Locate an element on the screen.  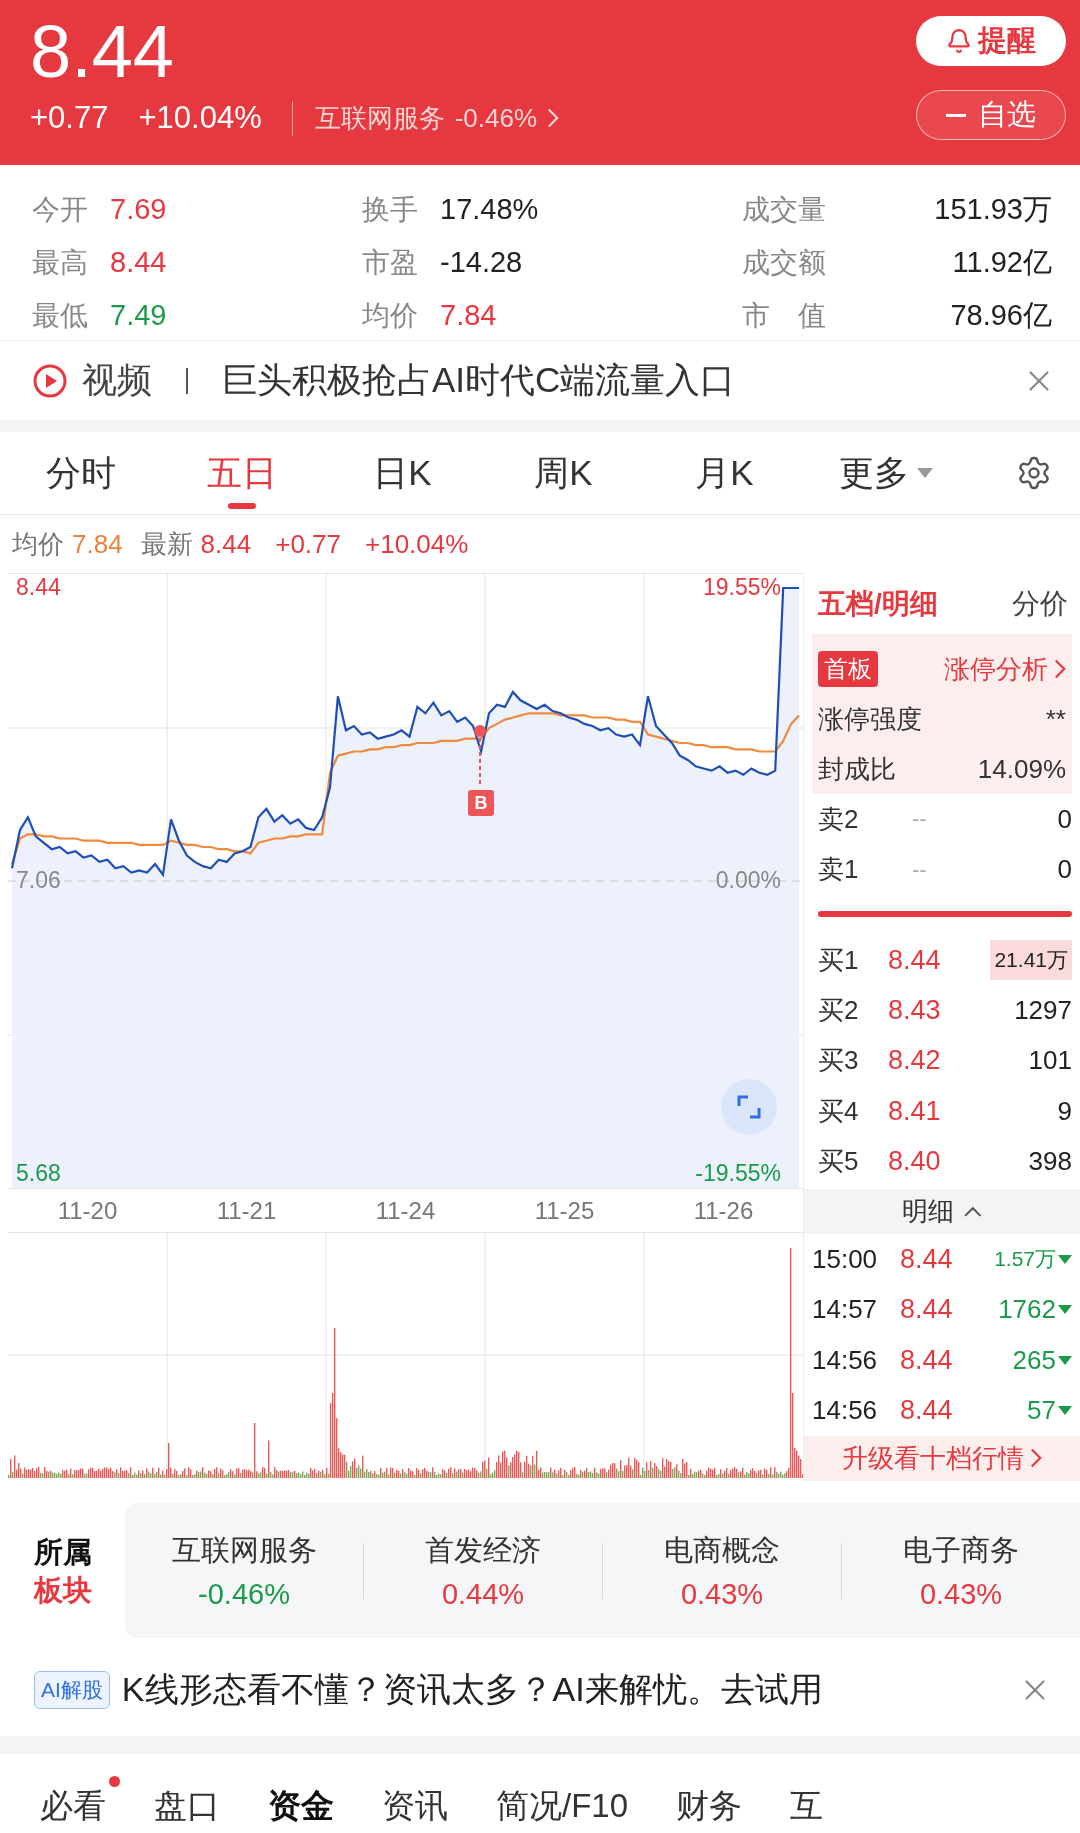
news-headline: 巨头积极抢占AI时代C端流量入口 is located at coordinates (615, 380).